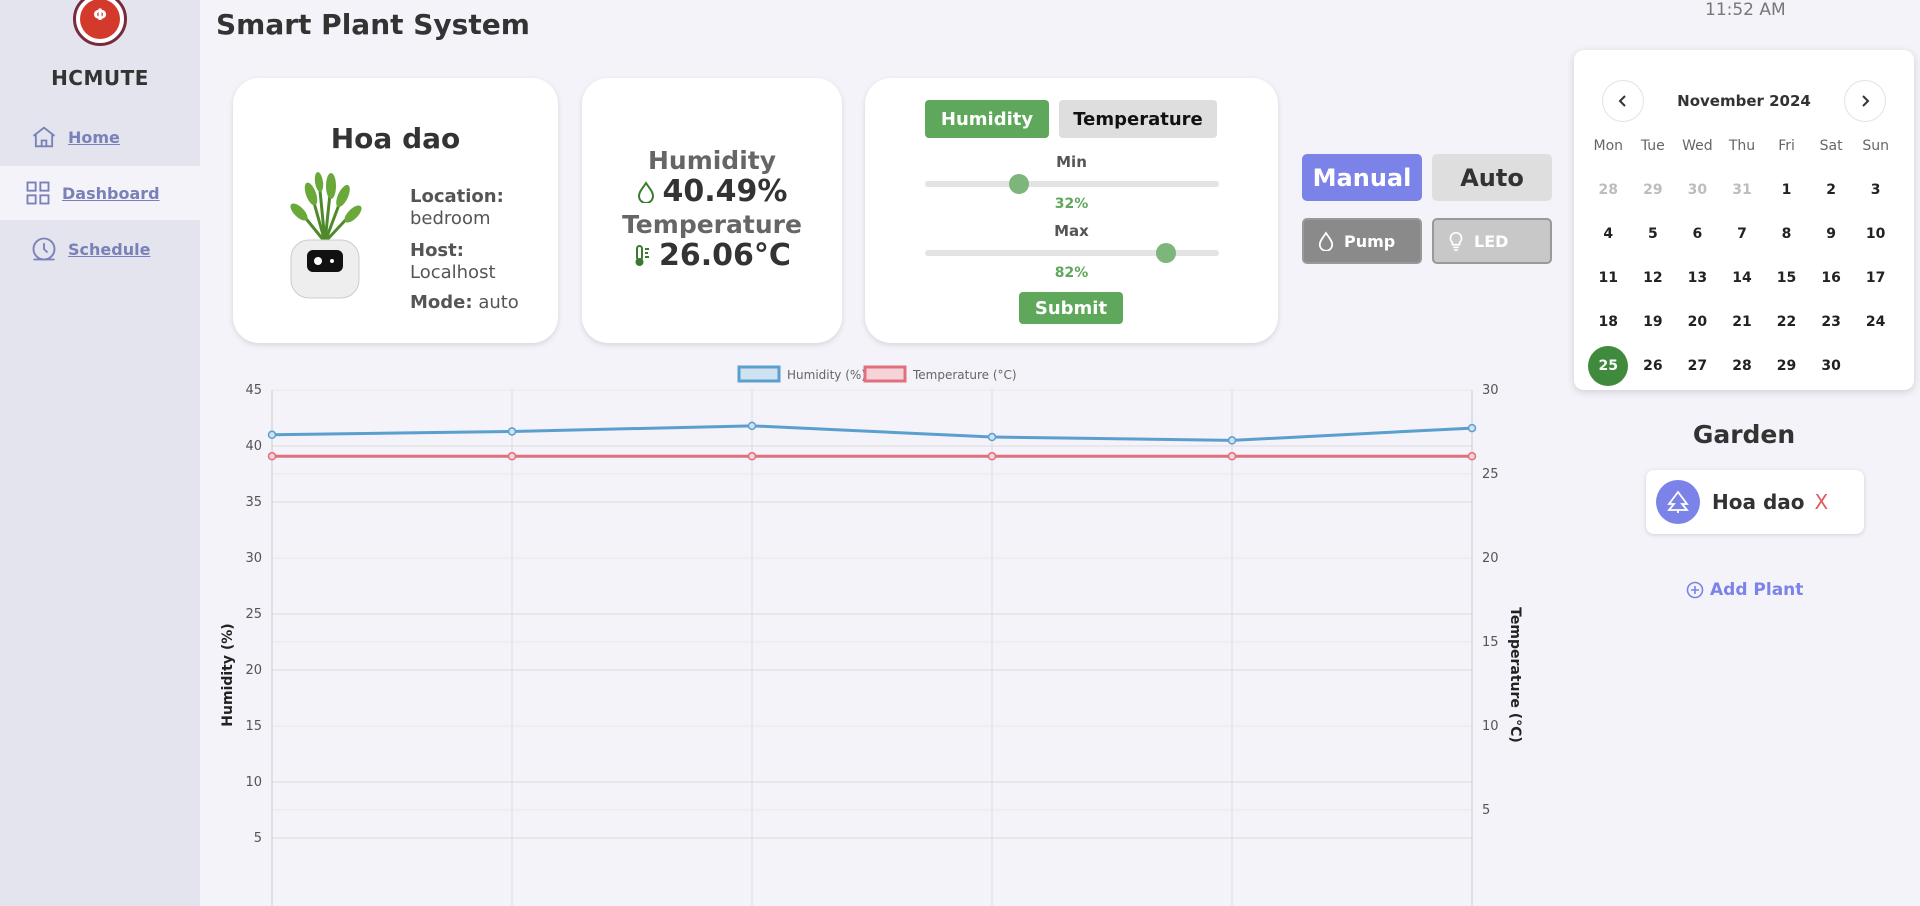 This screenshot has height=906, width=1920. Describe the element at coordinates (1608, 278) in the screenshot. I see `calendar-day: 11` at that location.